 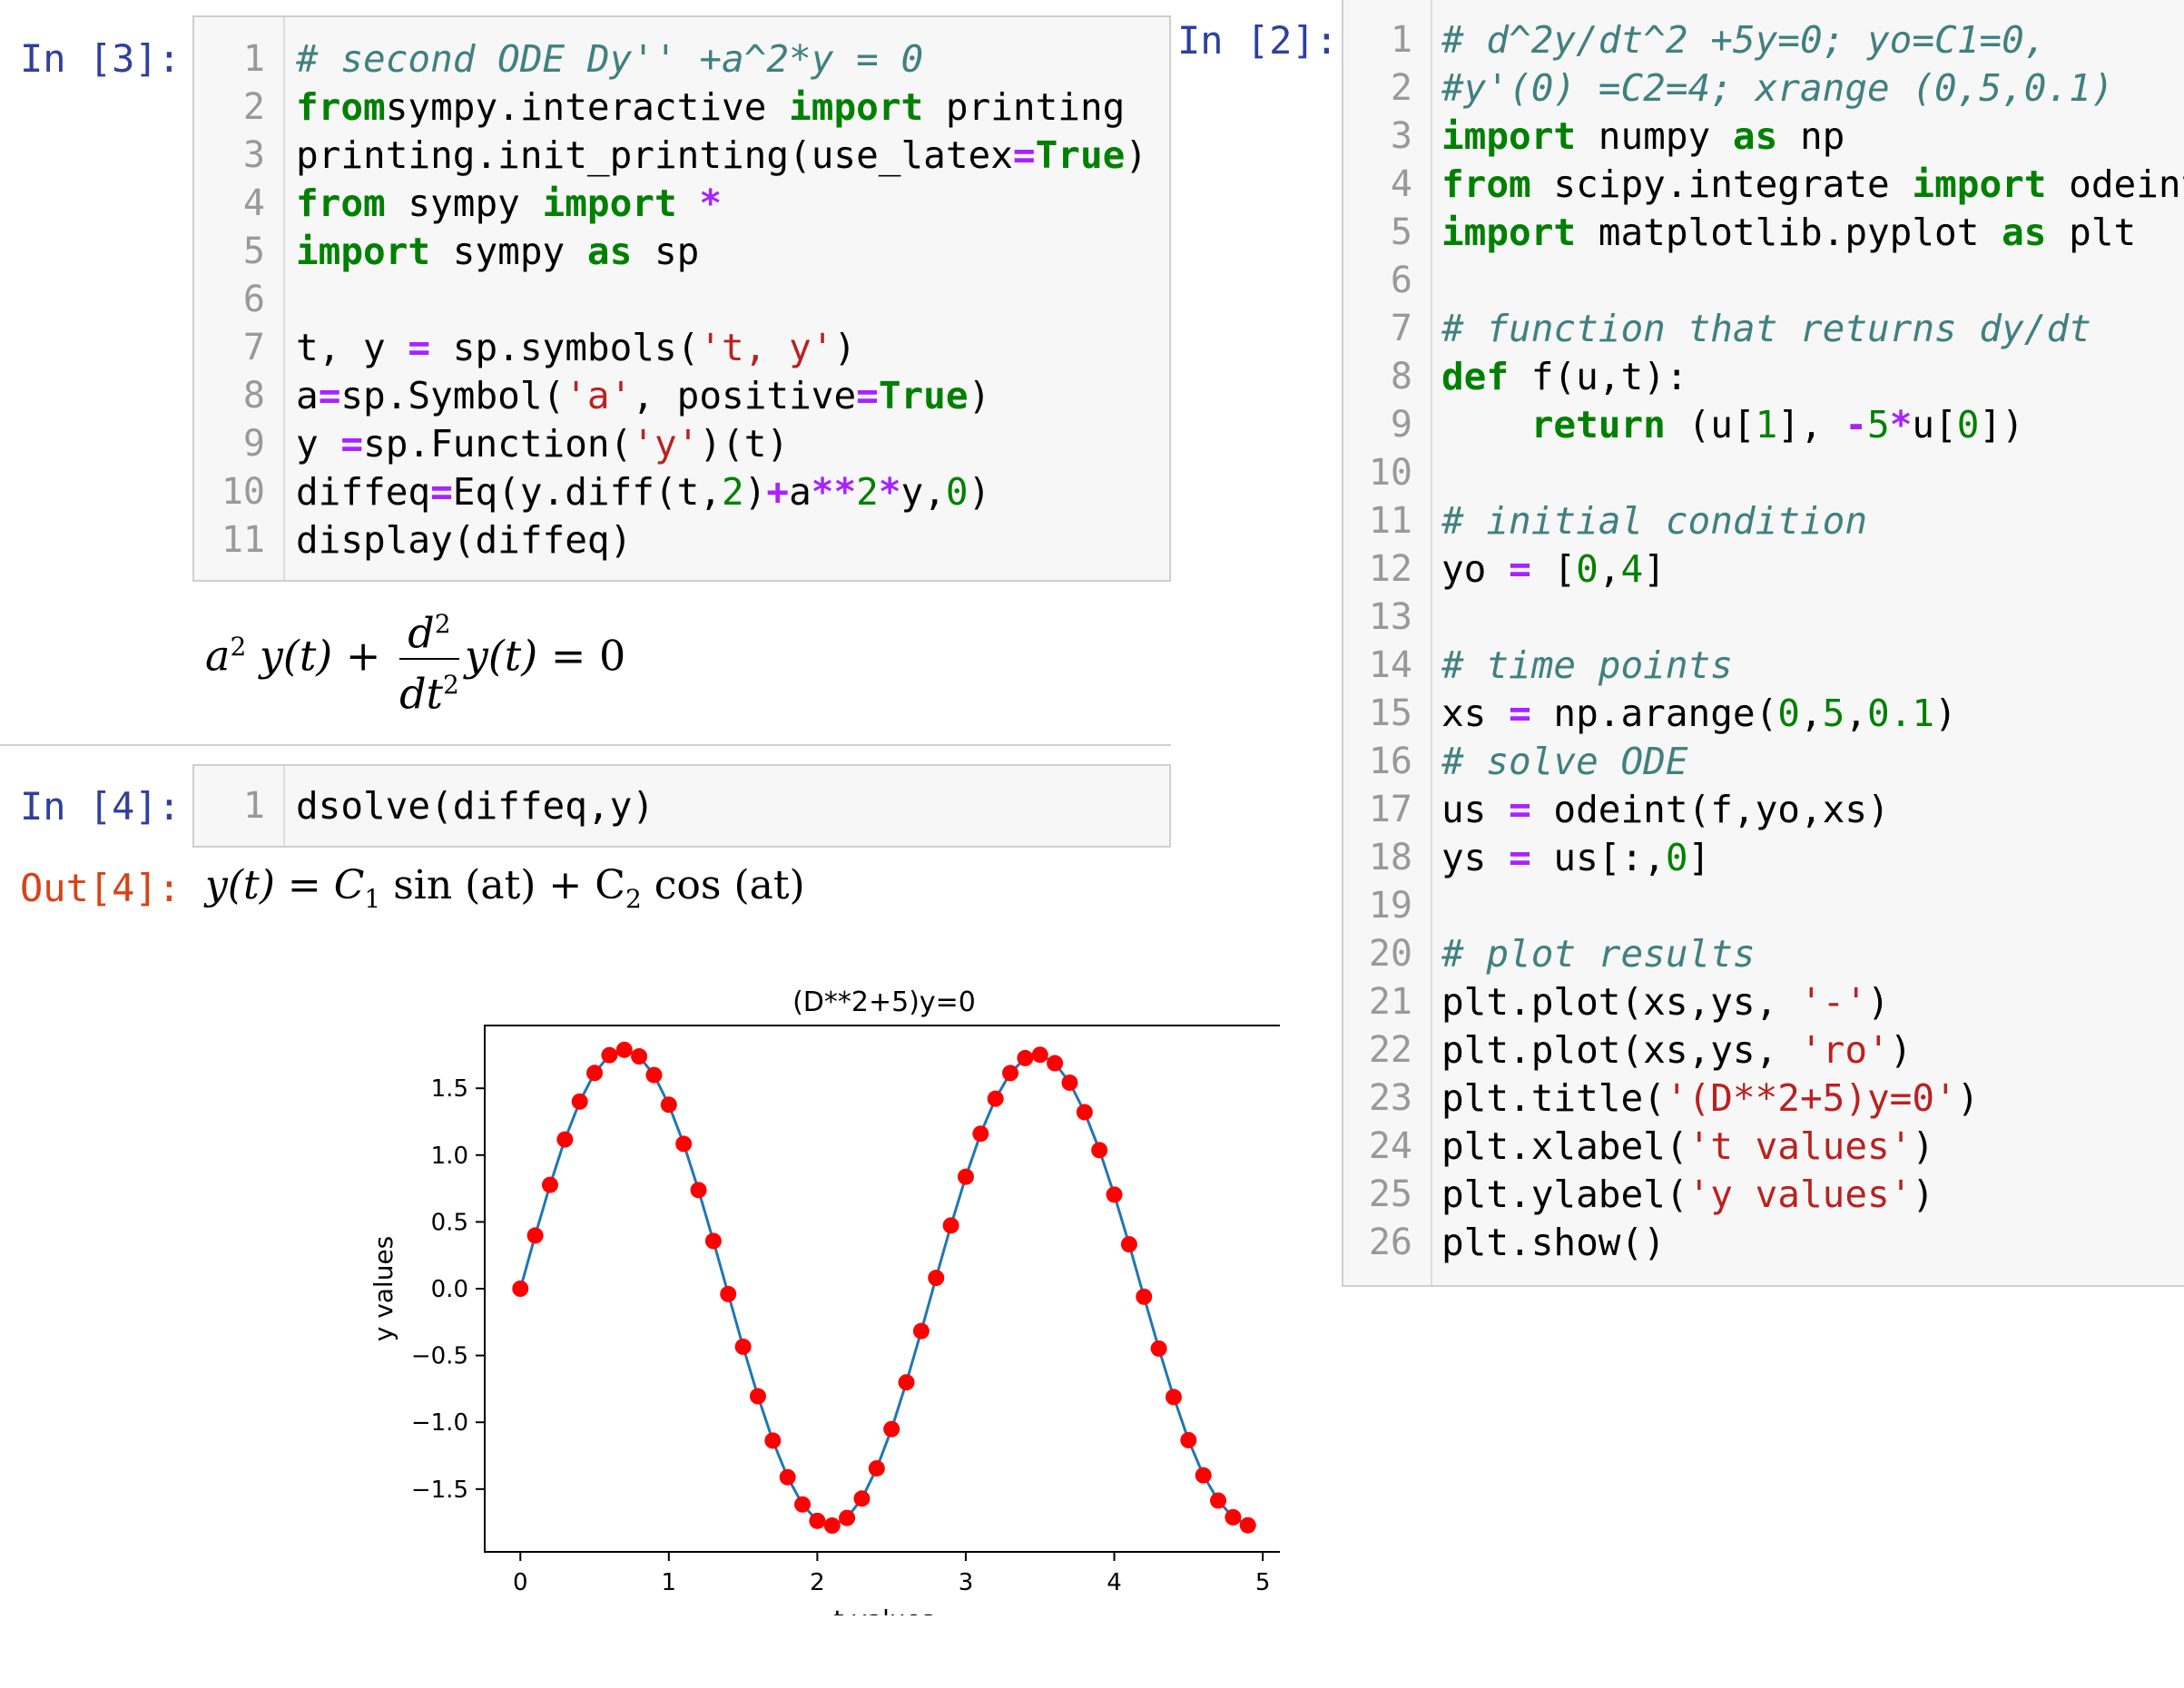 I want to click on code-line: # time points, so click(x=1812, y=666).